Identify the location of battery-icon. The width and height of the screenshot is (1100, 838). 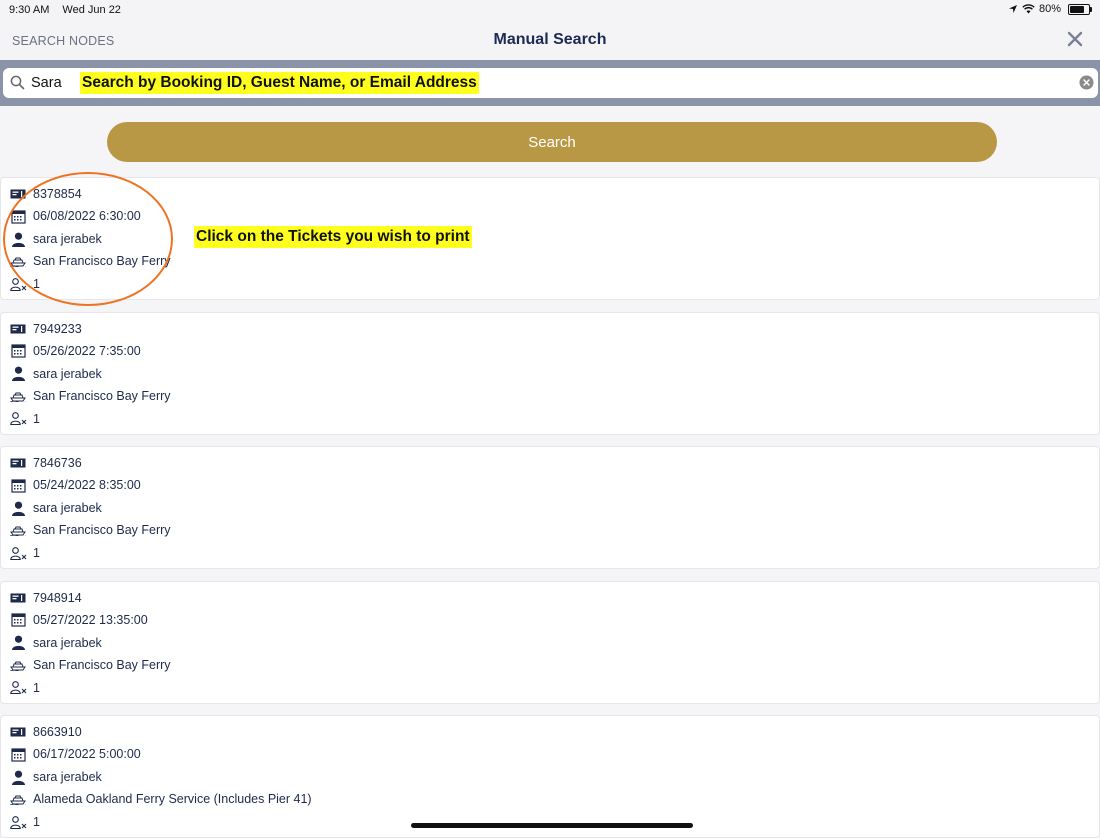
(1080, 9).